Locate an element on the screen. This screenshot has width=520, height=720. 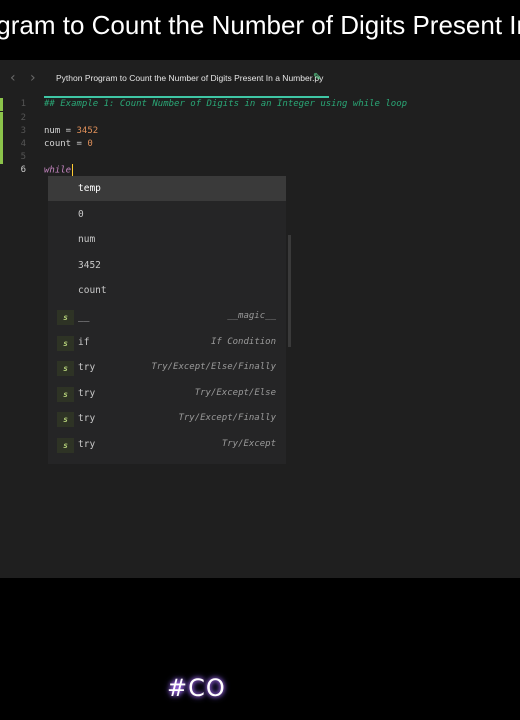
line-number: 6 is located at coordinates (23, 170).